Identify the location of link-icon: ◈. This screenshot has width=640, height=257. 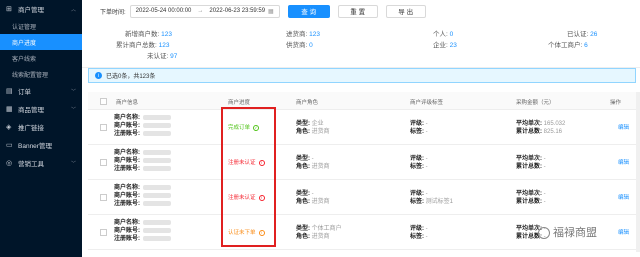
(9, 127).